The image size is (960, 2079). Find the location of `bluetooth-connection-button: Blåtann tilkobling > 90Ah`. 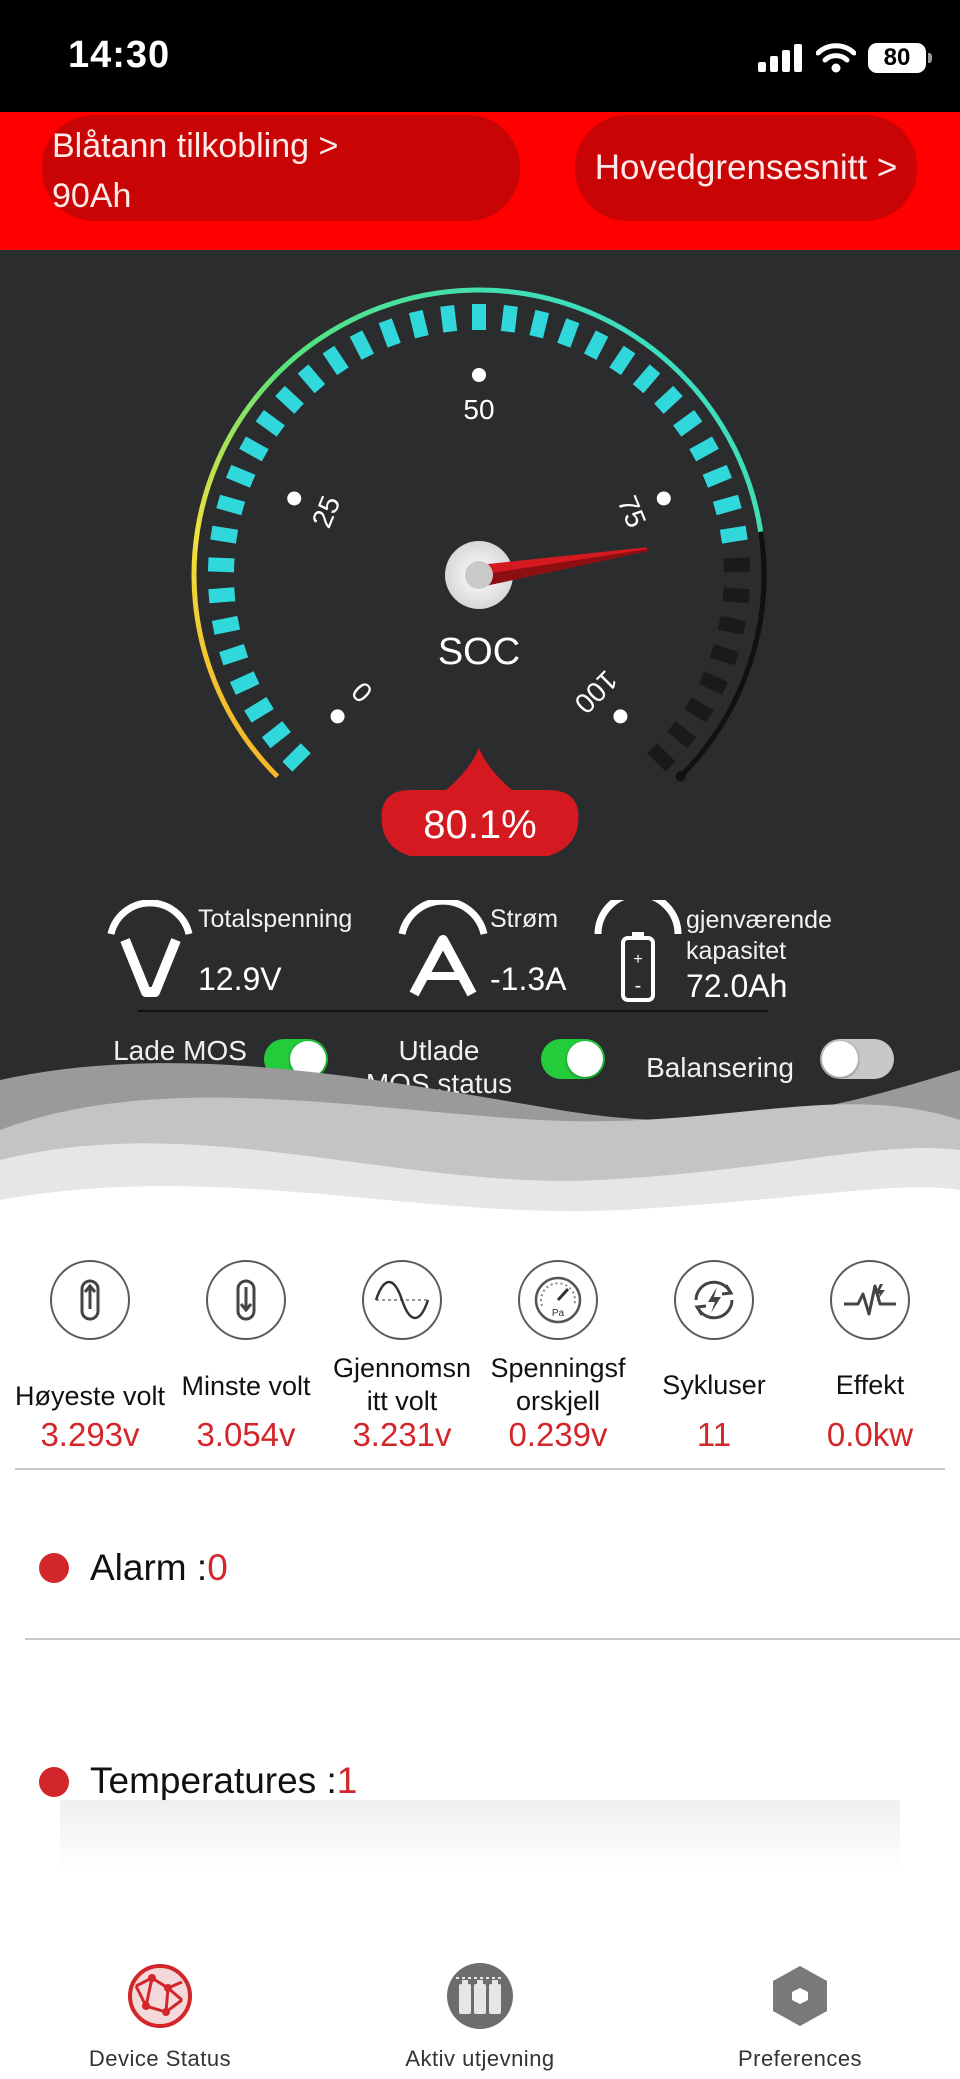

bluetooth-connection-button: Blåtann tilkobling > 90Ah is located at coordinates (281, 168).